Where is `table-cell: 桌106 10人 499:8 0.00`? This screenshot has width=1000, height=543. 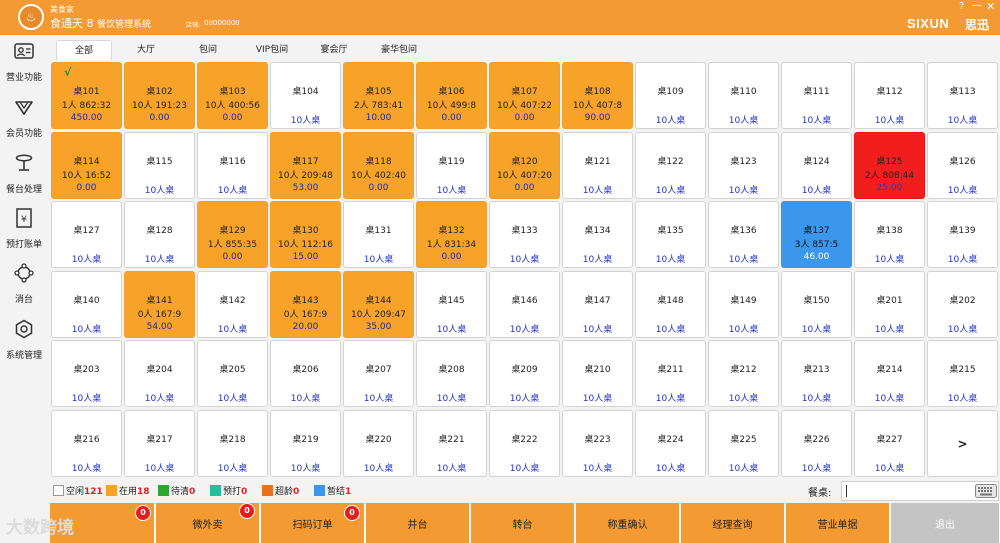 table-cell: 桌106 10人 499:8 0.00 is located at coordinates (451, 95).